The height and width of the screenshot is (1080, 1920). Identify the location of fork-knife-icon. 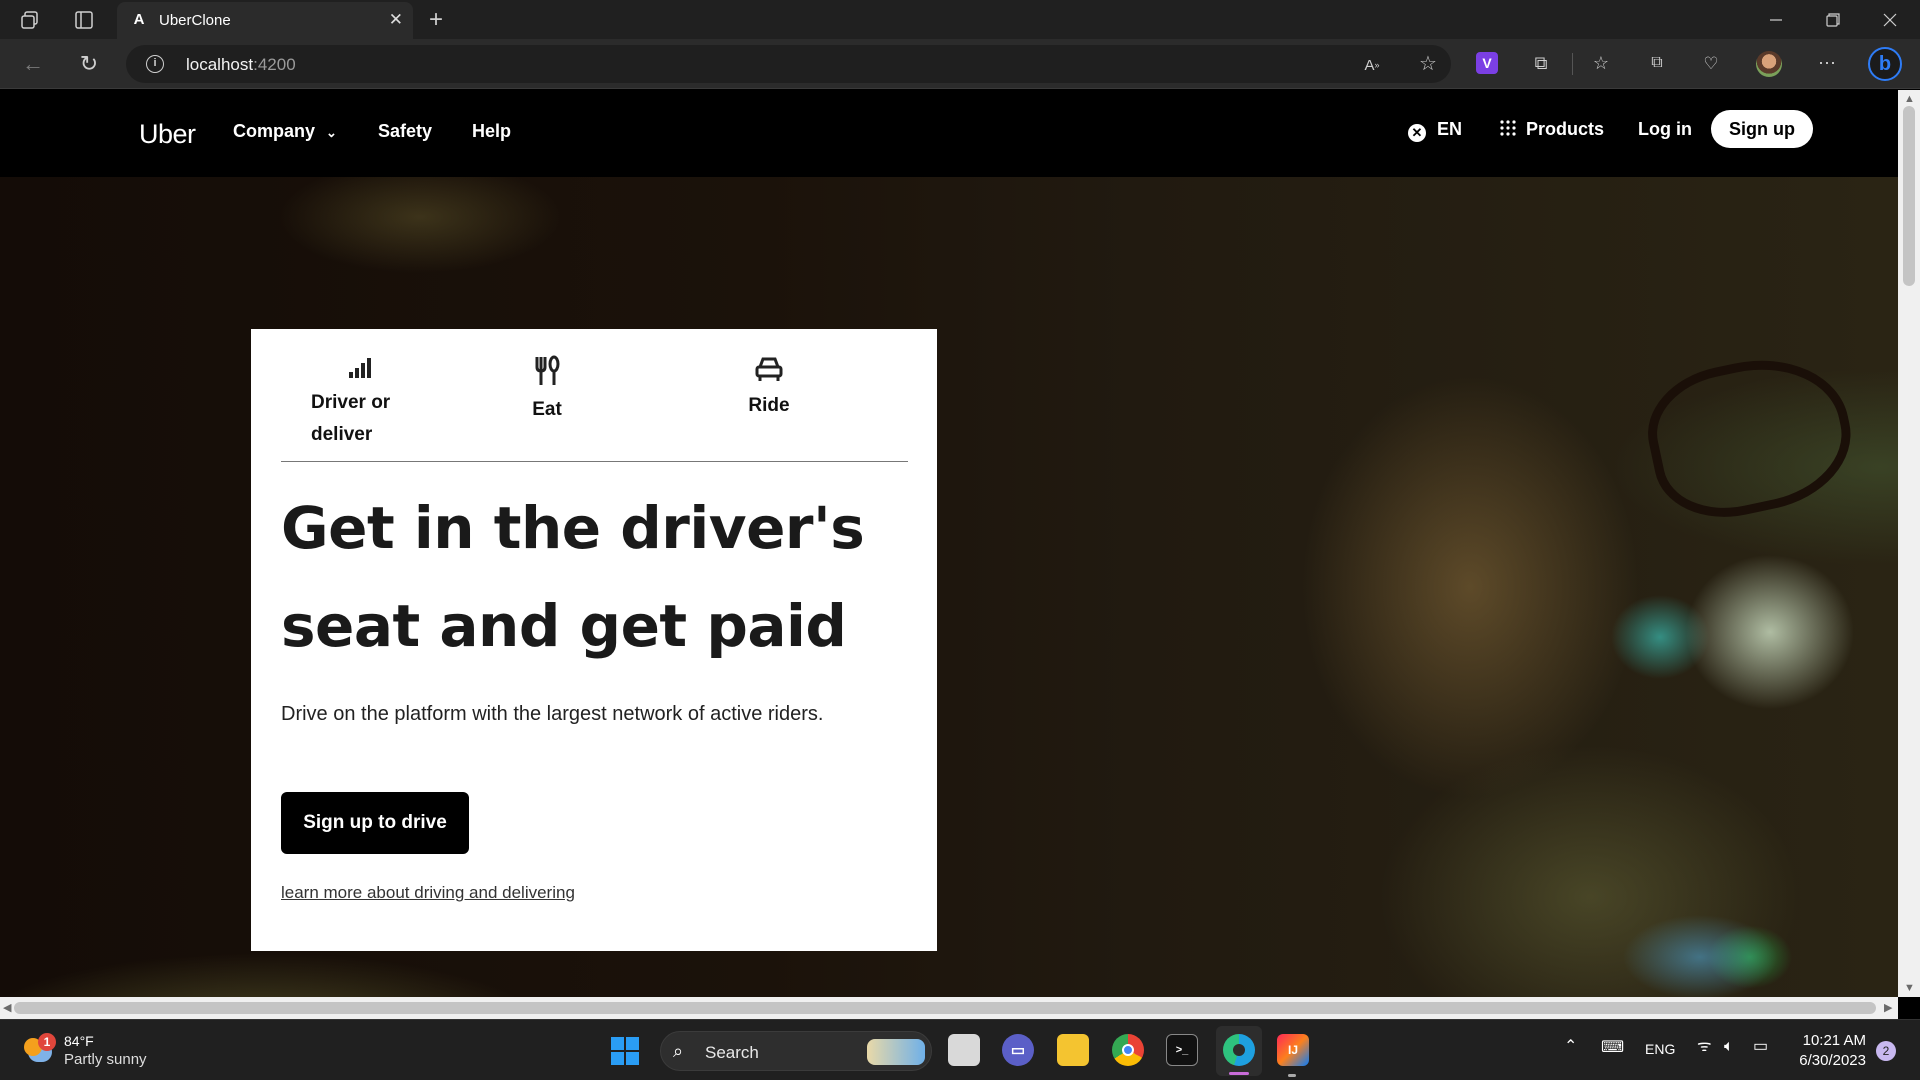
(547, 374).